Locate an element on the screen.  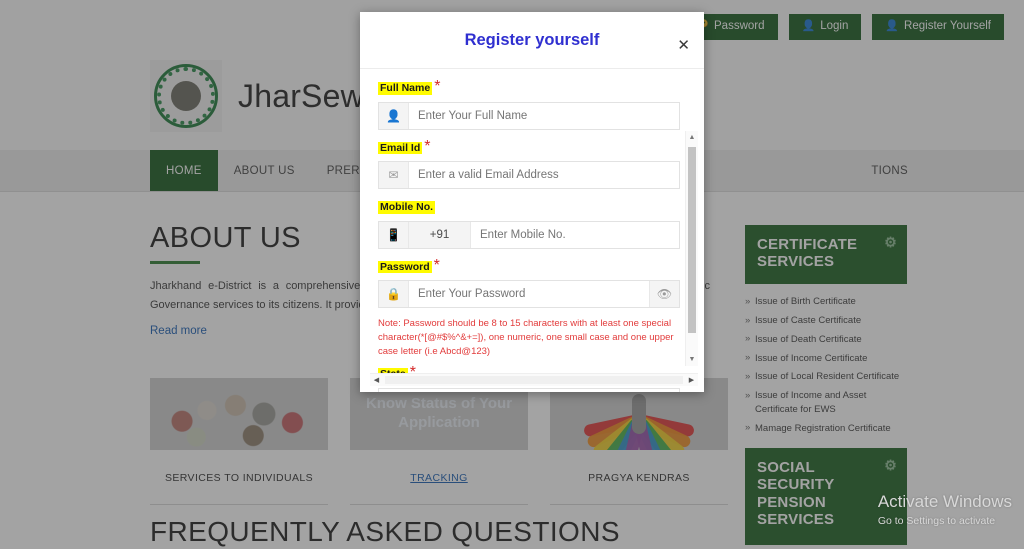
password-input is located at coordinates (529, 294).